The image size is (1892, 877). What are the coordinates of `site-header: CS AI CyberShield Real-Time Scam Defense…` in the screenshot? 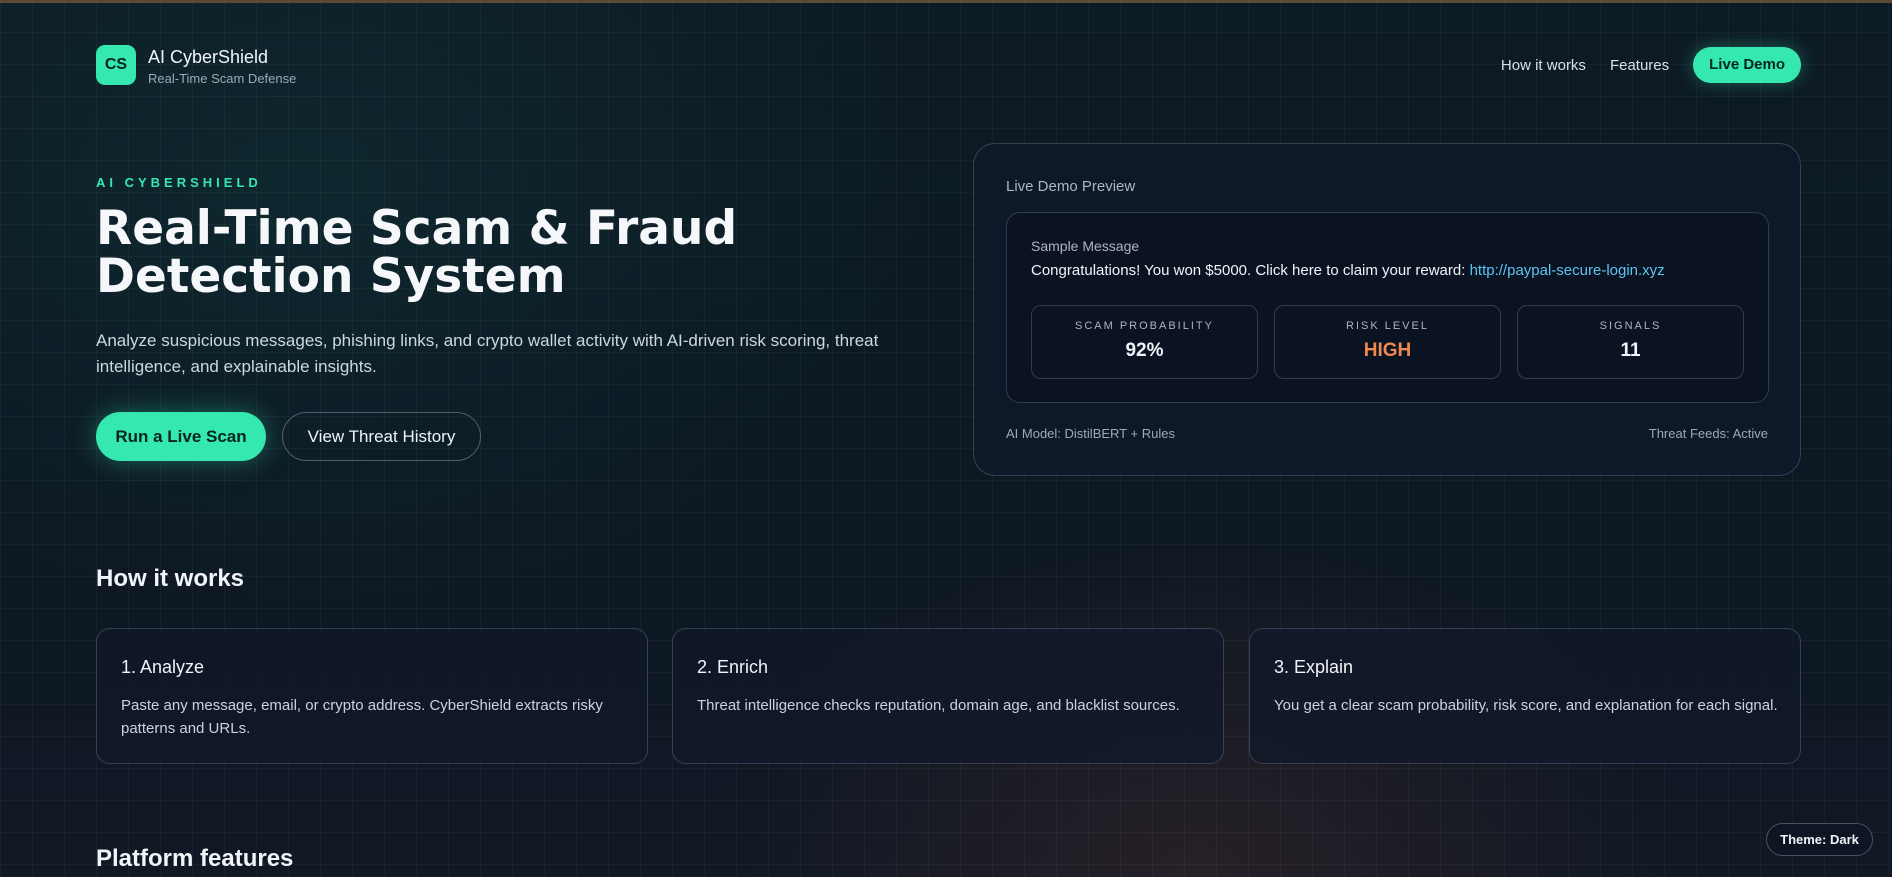 It's located at (948, 65).